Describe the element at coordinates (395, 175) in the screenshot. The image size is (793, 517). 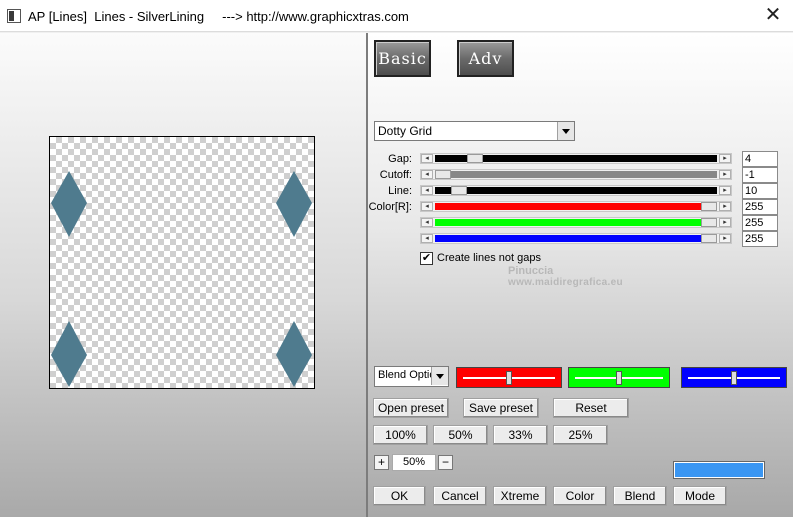
I see `slider-label-cutoff: Cutoff:` at that location.